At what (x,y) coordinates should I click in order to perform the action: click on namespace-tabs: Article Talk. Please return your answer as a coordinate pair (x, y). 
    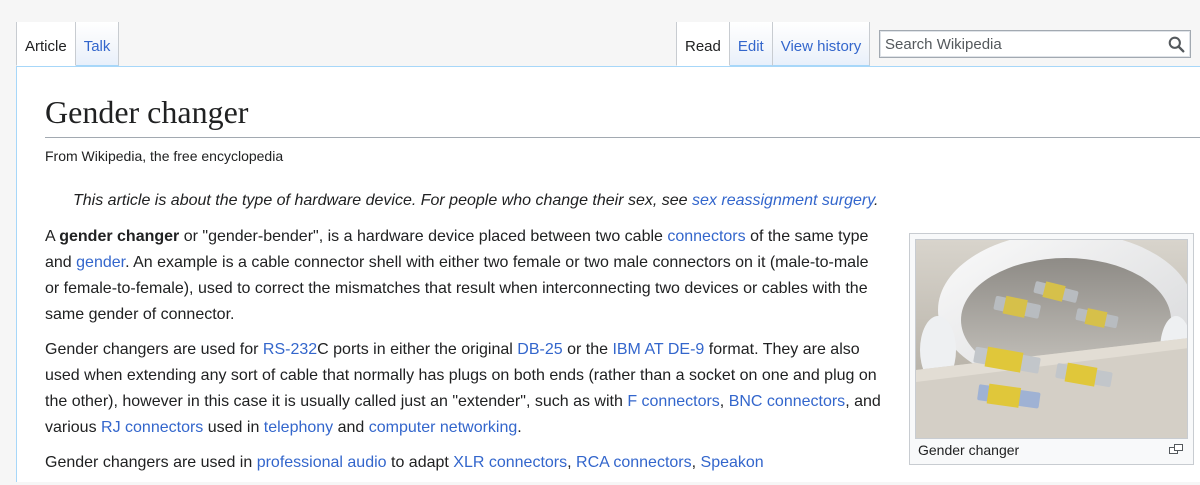
    Looking at the image, I should click on (68, 44).